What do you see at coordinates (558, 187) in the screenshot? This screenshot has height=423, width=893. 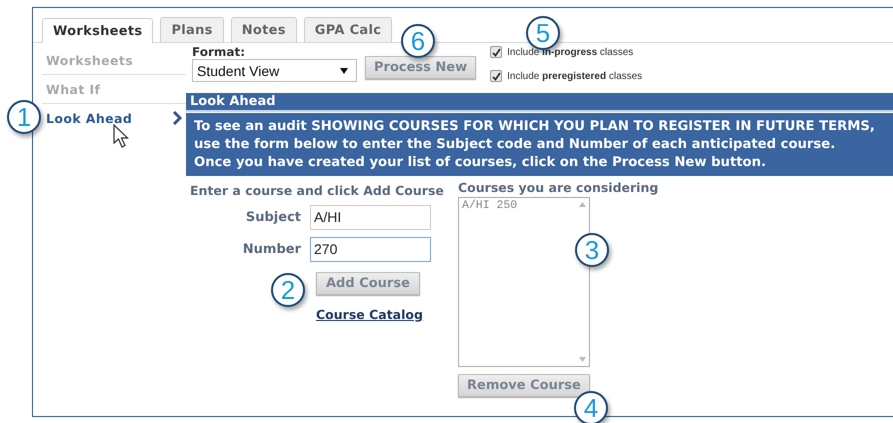 I see `list-heading: Courses you are considering` at bounding box center [558, 187].